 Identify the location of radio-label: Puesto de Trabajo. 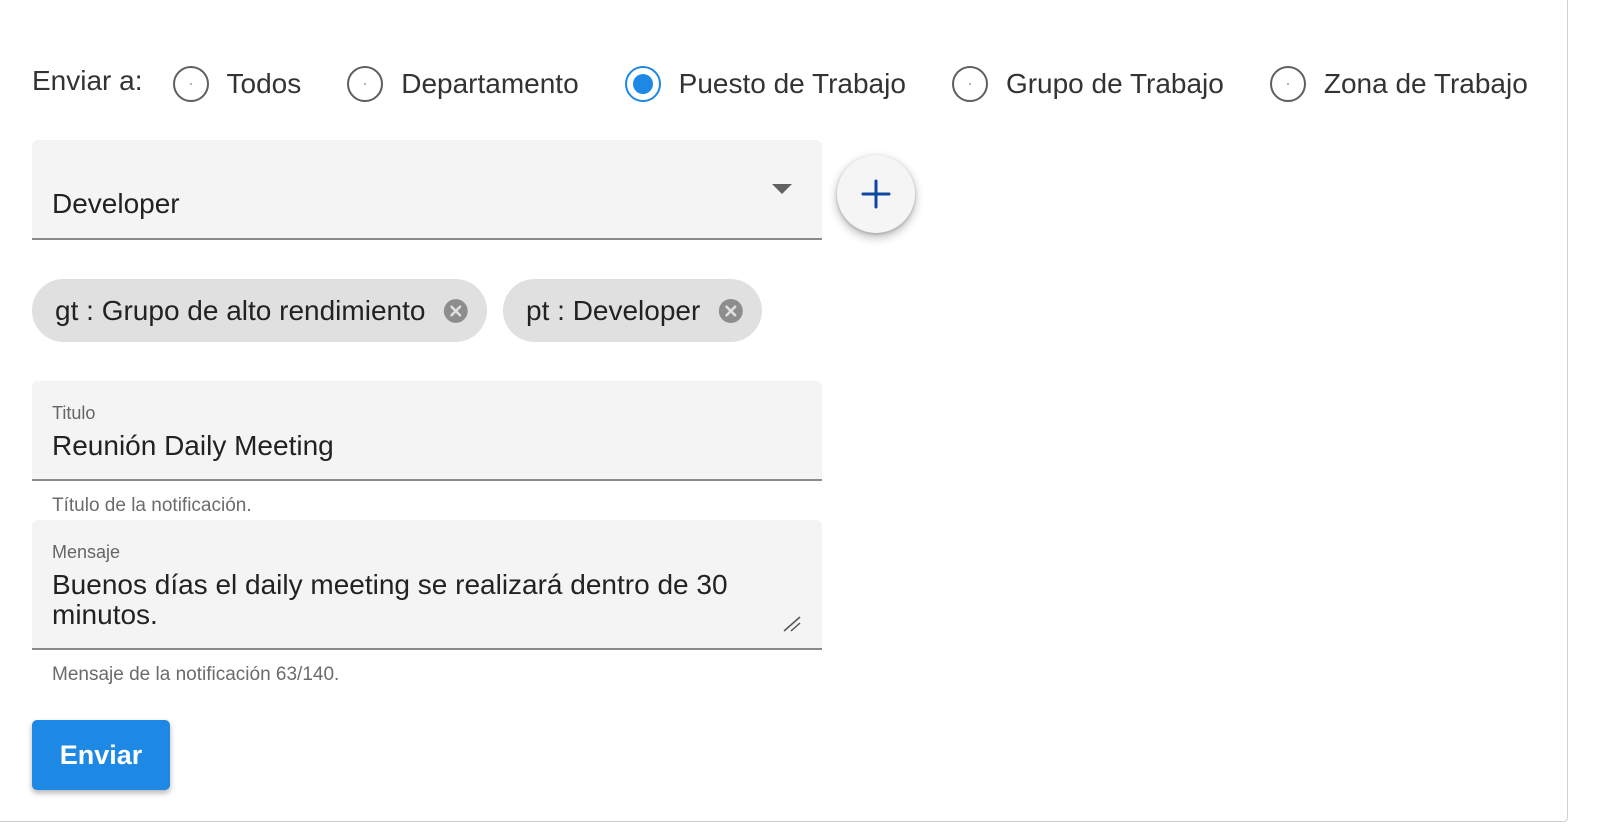
(792, 83).